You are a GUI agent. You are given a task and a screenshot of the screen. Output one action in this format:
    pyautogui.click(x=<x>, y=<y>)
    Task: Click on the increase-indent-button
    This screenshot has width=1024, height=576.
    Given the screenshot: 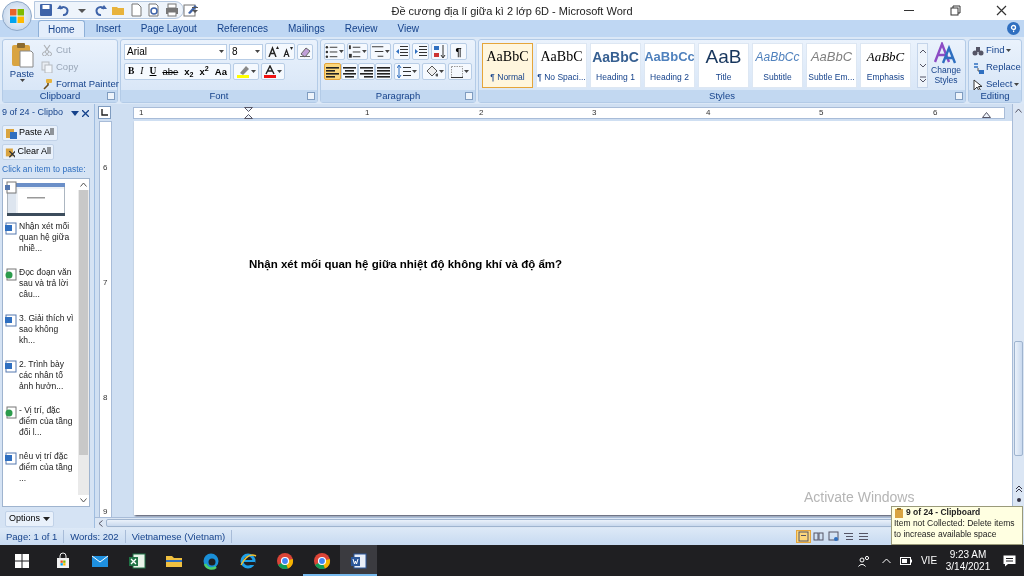 What is the action you would take?
    pyautogui.click(x=420, y=51)
    